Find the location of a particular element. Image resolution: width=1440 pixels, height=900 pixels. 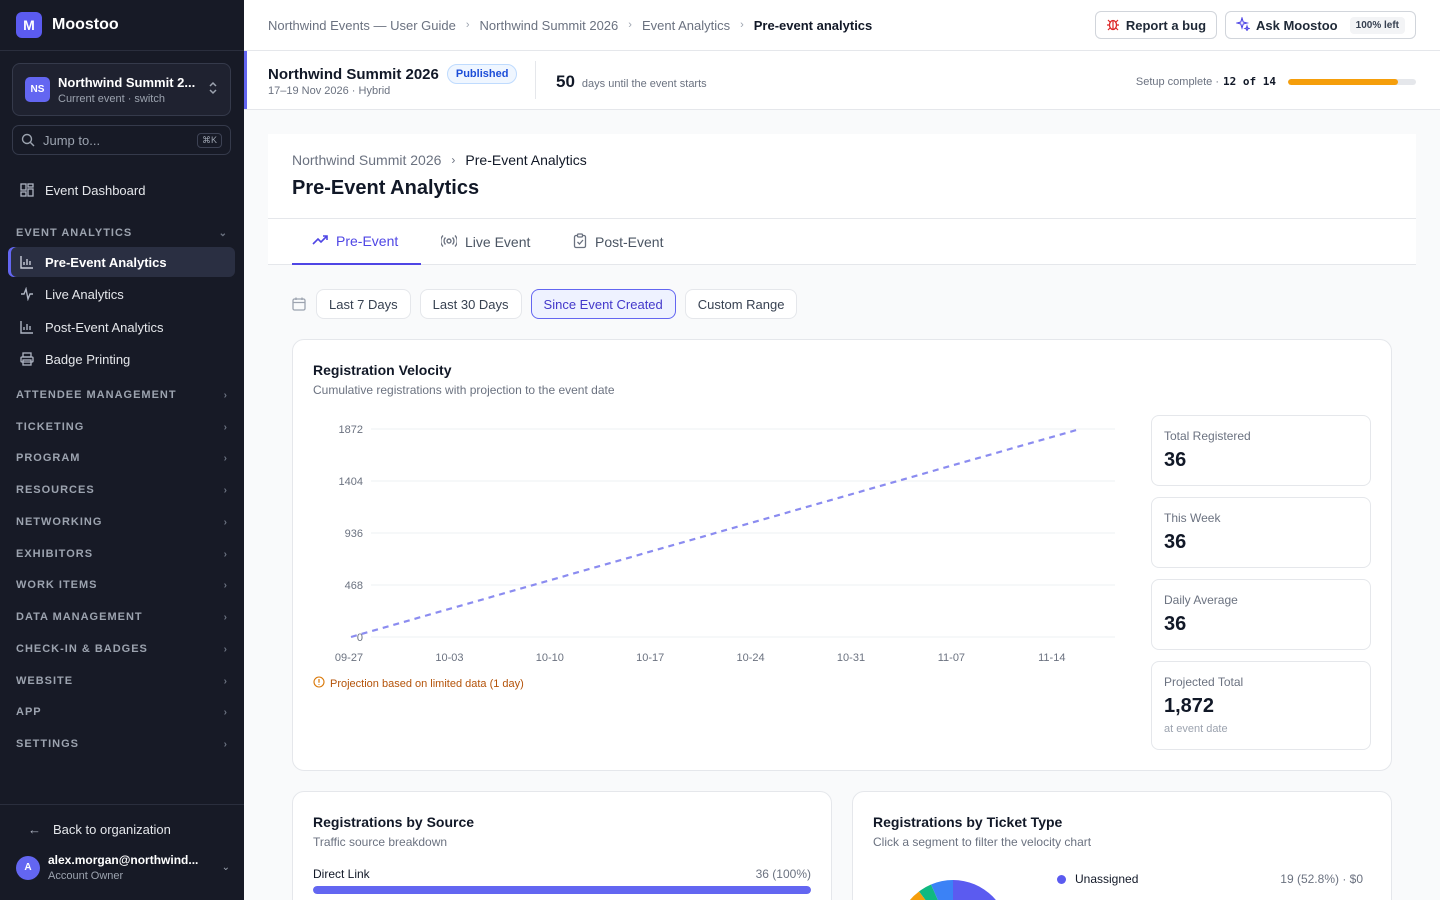

nav-label: Event Dashboard is located at coordinates (95, 190).